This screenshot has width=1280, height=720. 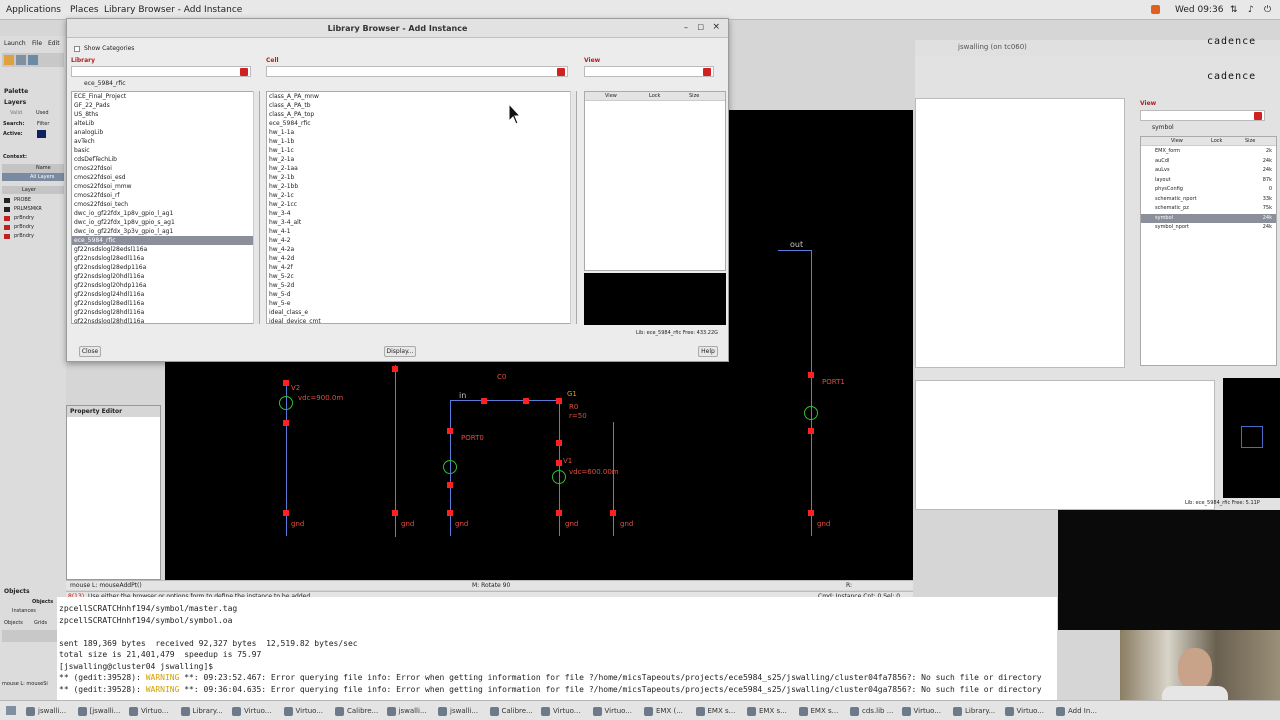 I want to click on c0-label: C0, so click(x=501, y=377).